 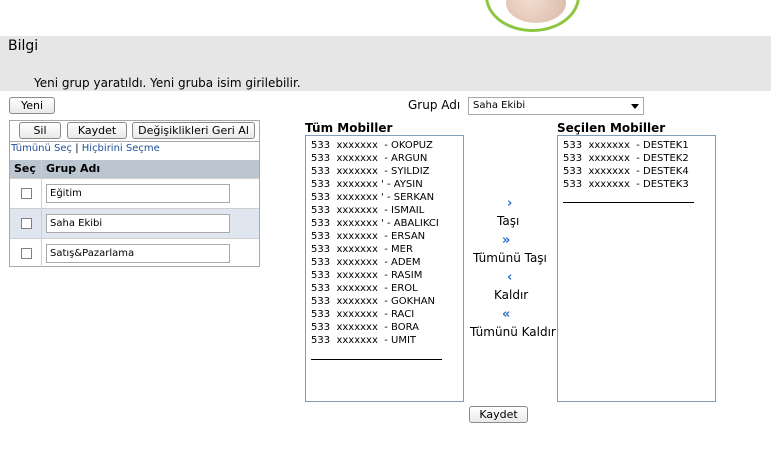 What do you see at coordinates (365, 327) in the screenshot?
I see `list-item: 533 xxxxxxx - BORA` at bounding box center [365, 327].